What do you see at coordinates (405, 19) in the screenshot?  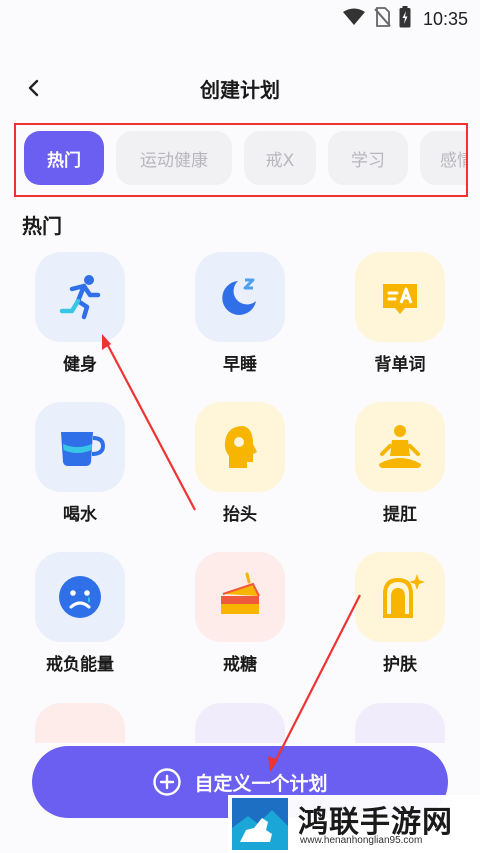 I see `battery-icon` at bounding box center [405, 19].